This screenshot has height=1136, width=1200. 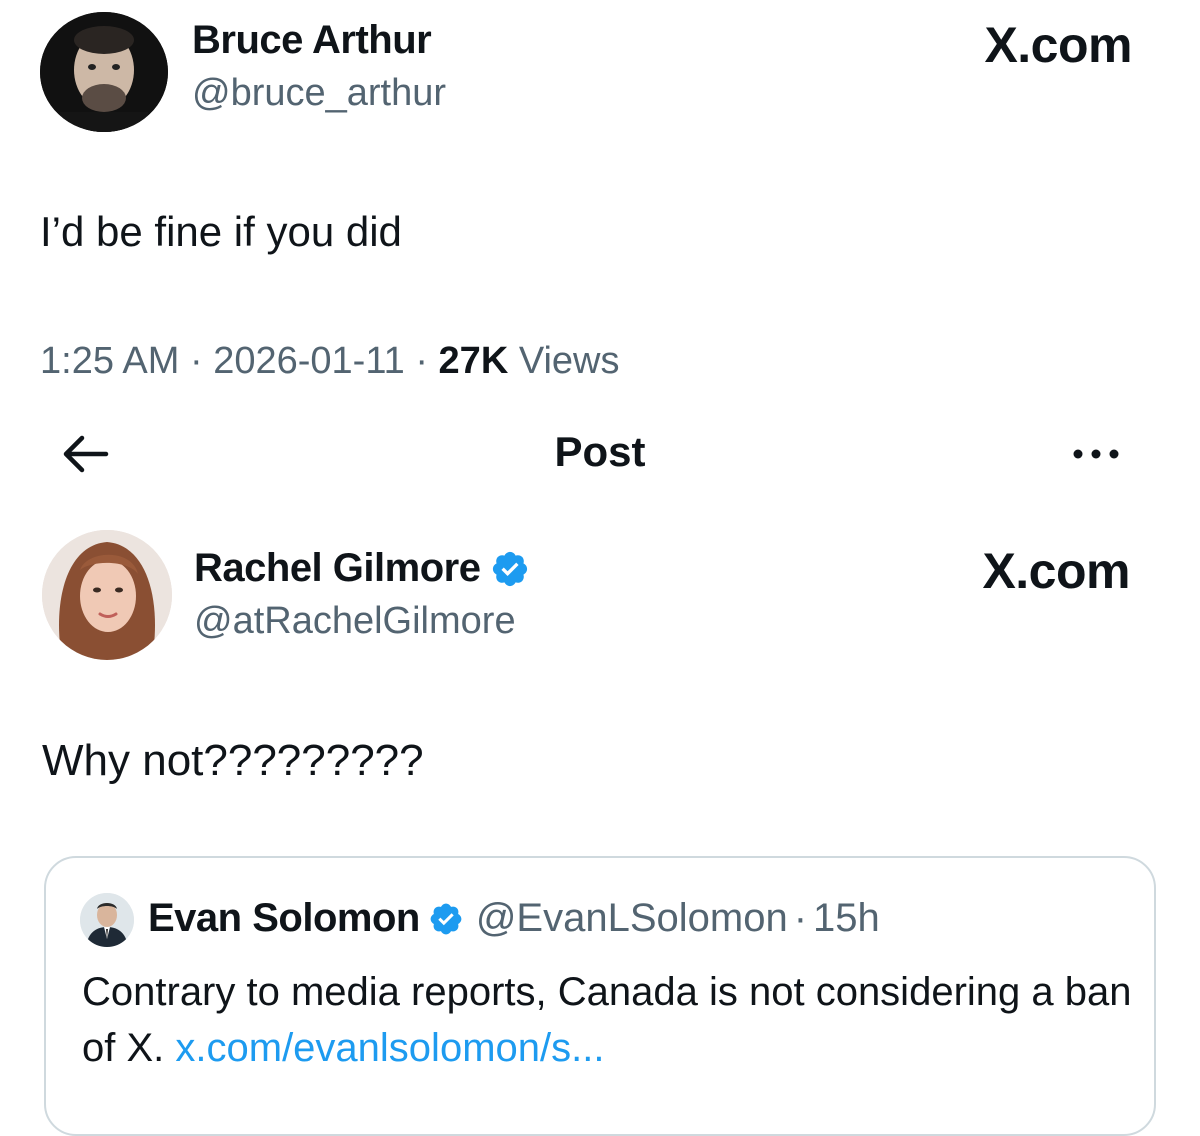 What do you see at coordinates (233, 760) in the screenshot?
I see `tweet-text: Why not?????????` at bounding box center [233, 760].